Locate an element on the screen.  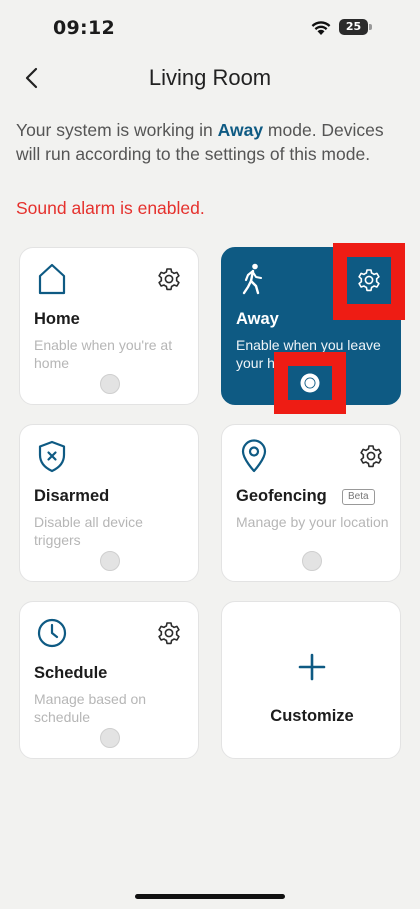
mode-description: Manage based on schedule is located at coordinates (90, 708).